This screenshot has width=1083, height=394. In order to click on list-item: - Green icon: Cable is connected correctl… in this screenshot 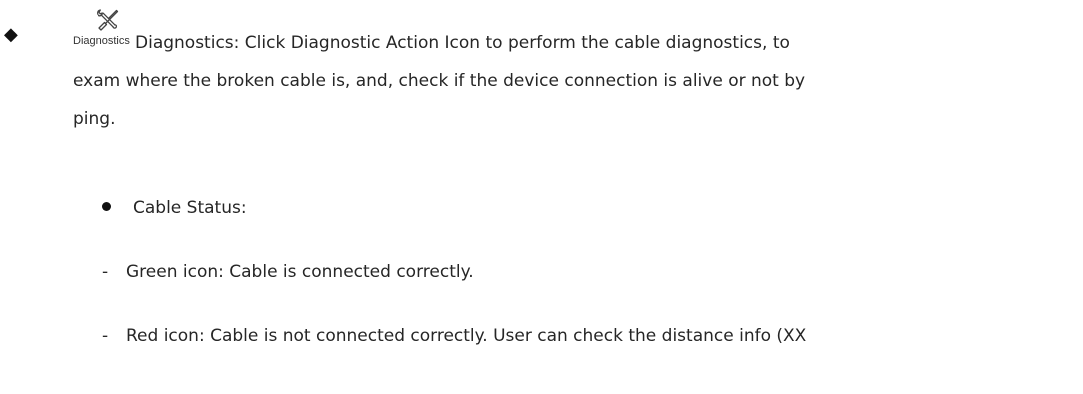, I will do `click(288, 272)`.